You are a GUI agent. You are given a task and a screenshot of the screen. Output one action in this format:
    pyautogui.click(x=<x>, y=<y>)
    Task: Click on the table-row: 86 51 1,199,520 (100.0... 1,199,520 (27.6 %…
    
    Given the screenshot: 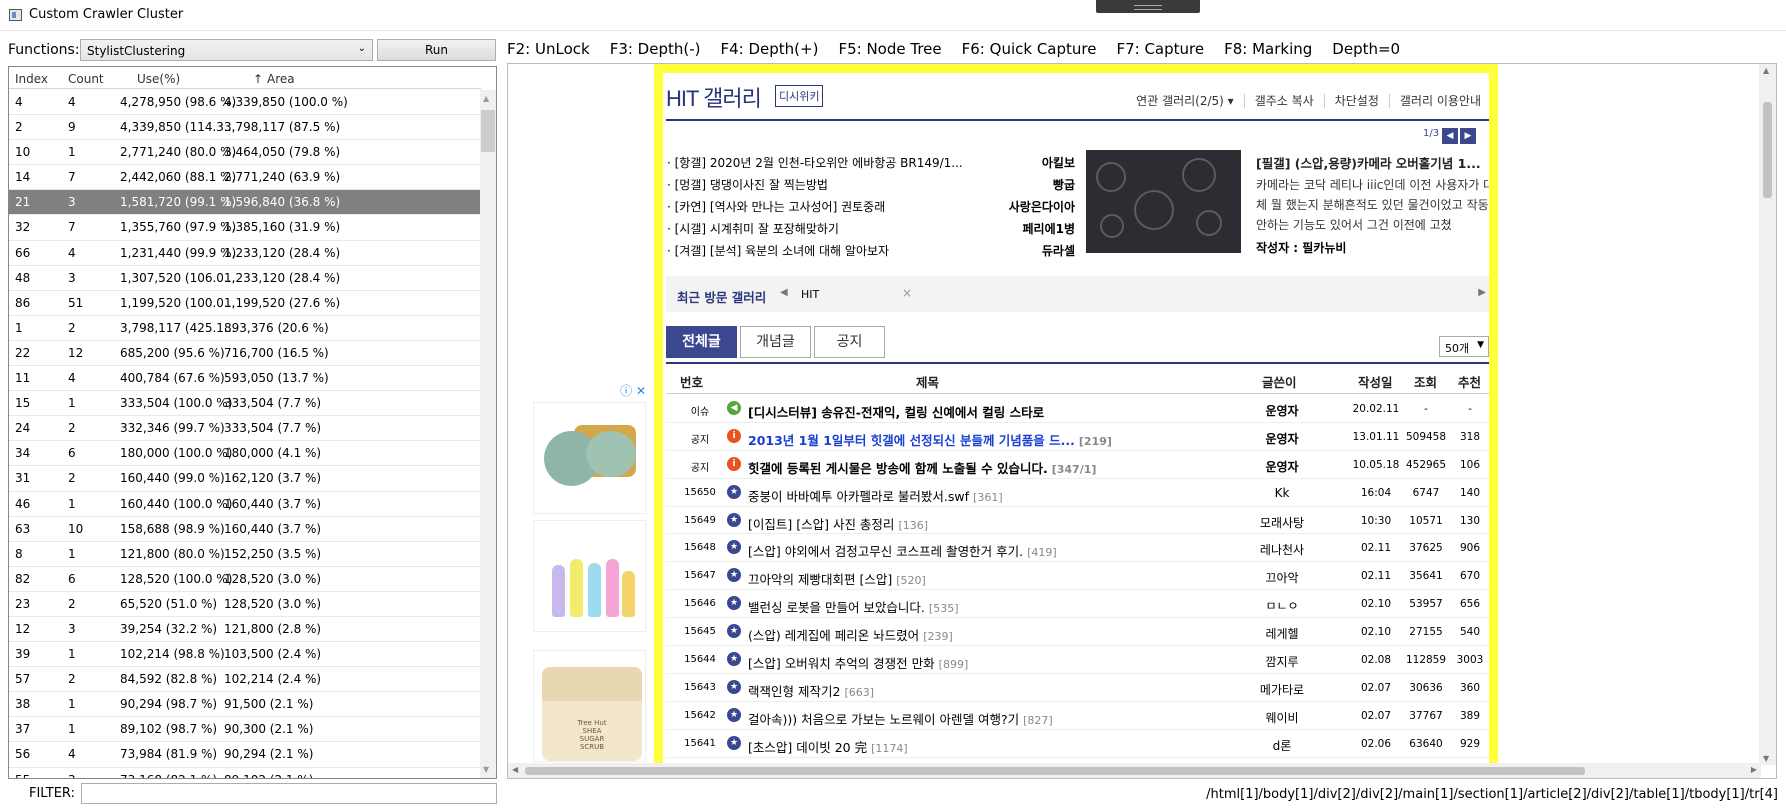 What is the action you would take?
    pyautogui.click(x=245, y=303)
    